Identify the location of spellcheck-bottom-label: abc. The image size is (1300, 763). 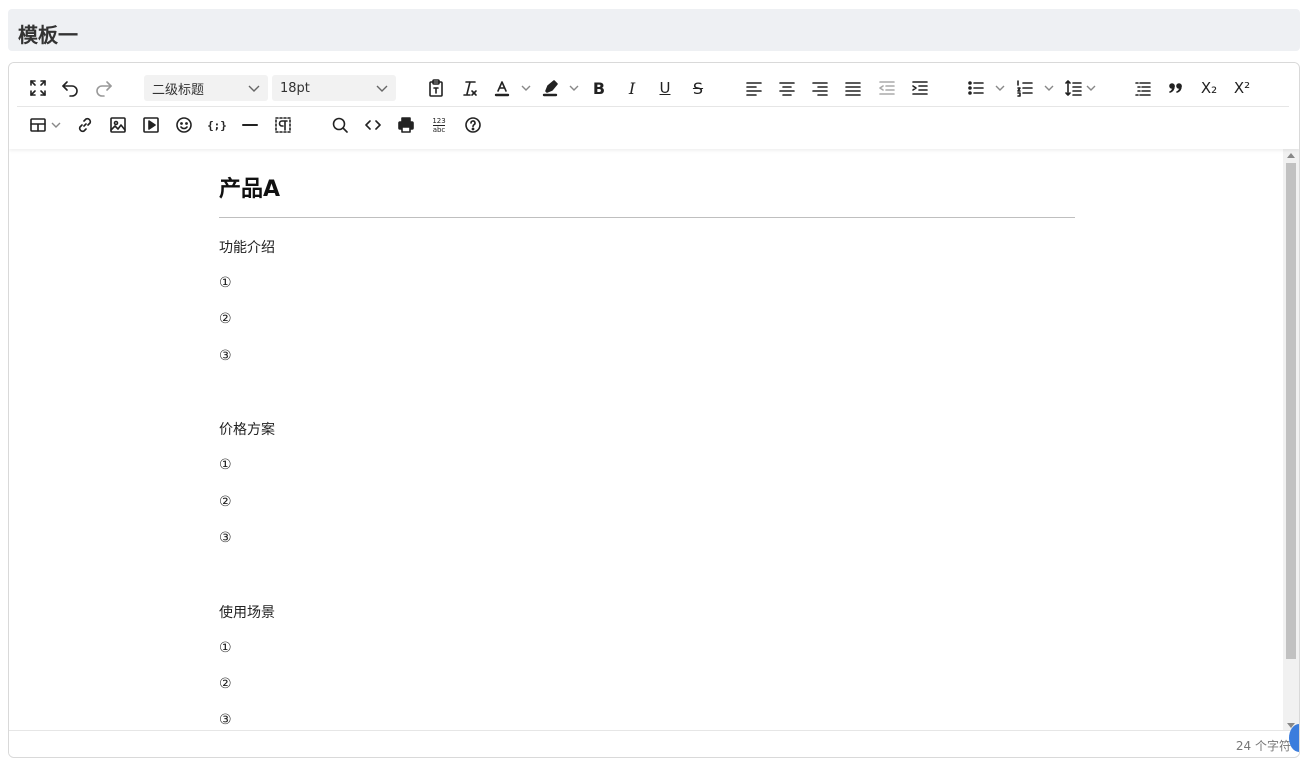
(439, 129).